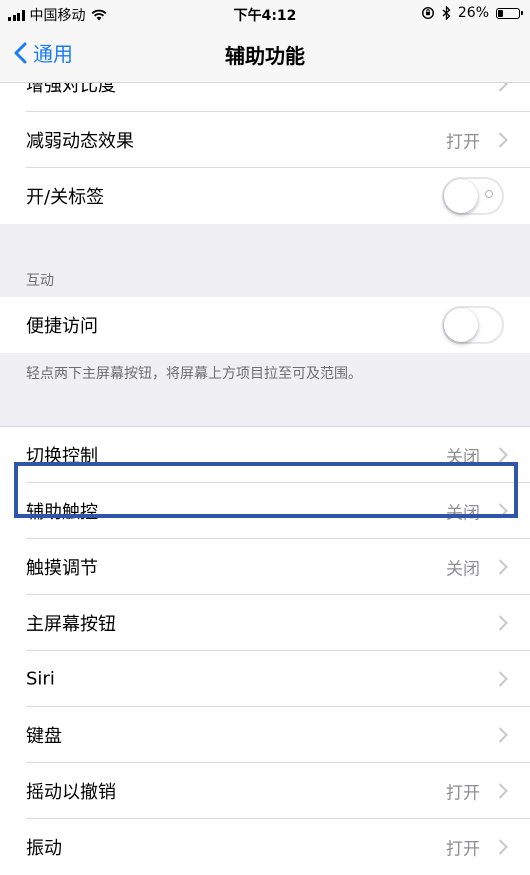 This screenshot has width=530, height=875. I want to click on page-title: 辅助功能, so click(265, 56).